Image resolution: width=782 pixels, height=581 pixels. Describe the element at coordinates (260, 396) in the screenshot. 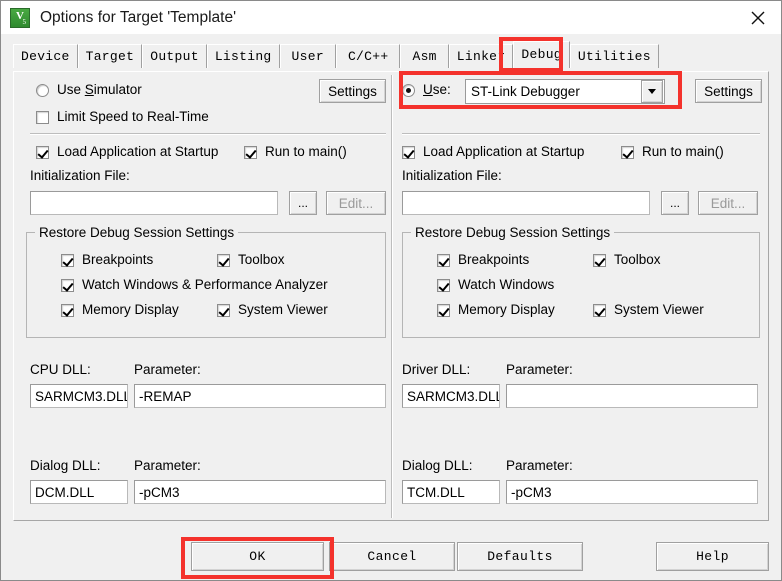

I see `cpu-parameter-input: -REMAP` at that location.